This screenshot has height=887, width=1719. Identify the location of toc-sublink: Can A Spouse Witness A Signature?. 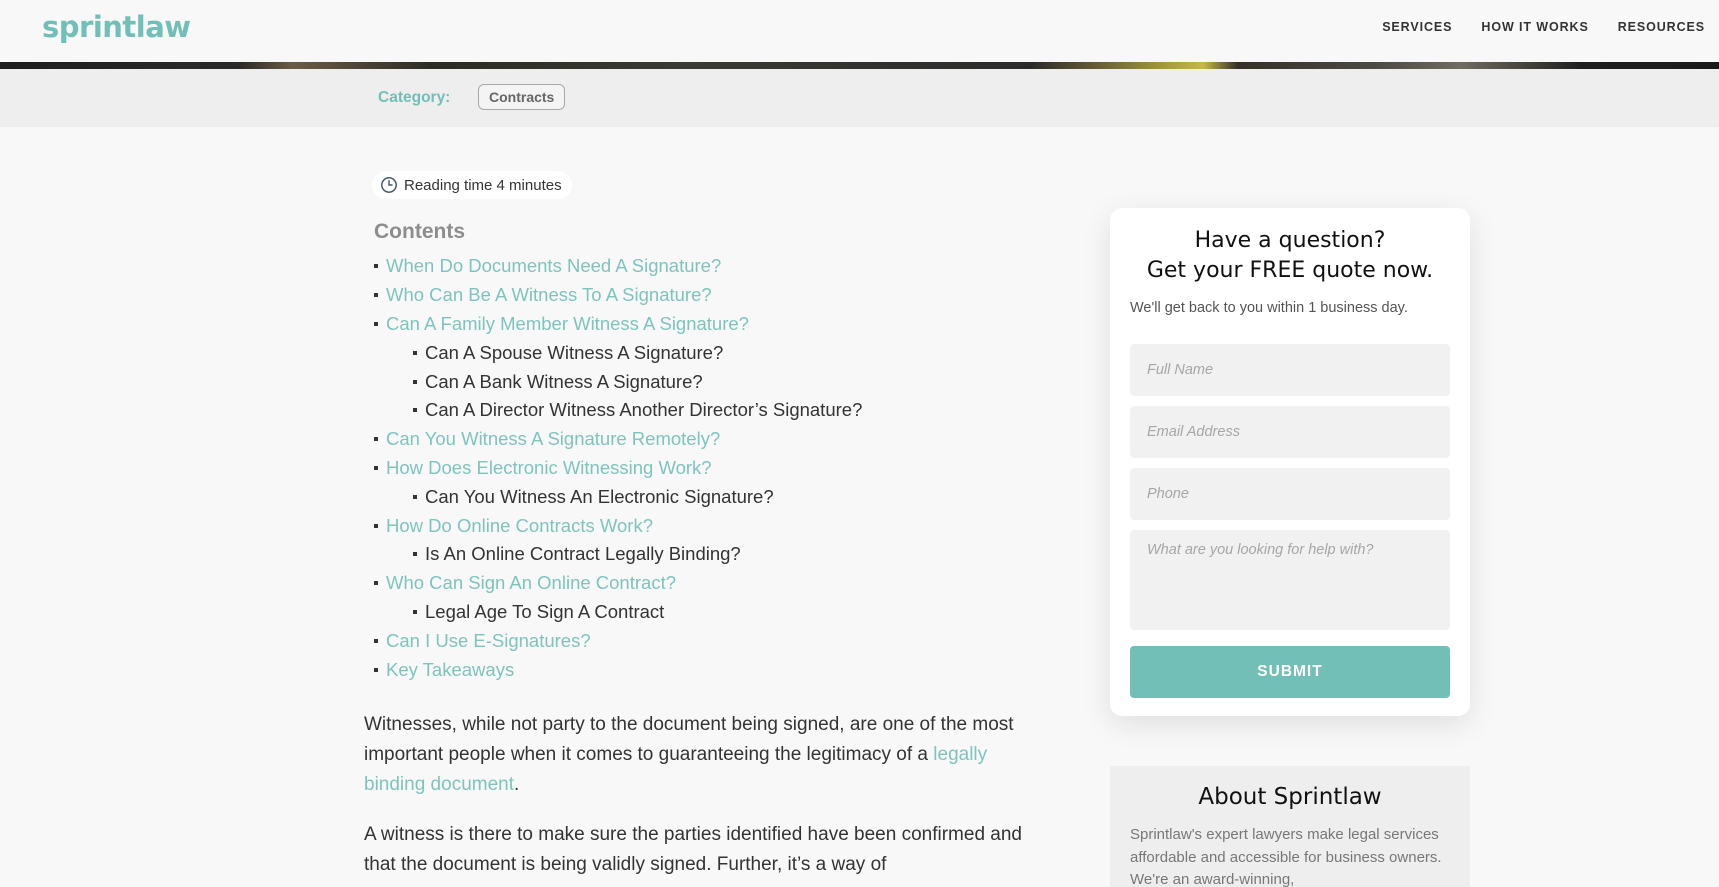
(574, 353).